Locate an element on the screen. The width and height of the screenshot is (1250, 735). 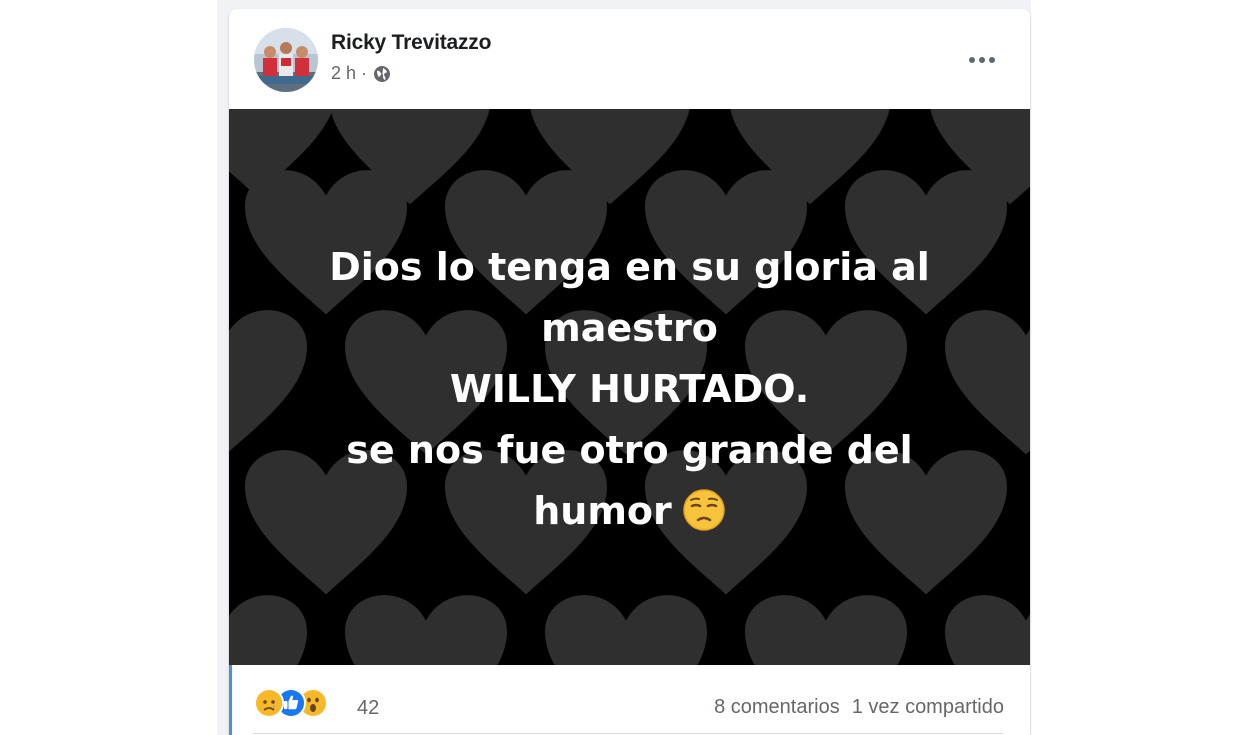
more-horizontal-icon is located at coordinates (982, 60).